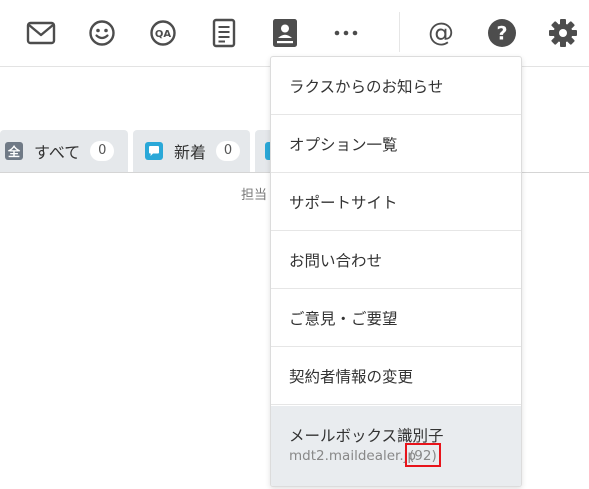  I want to click on mail-icon, so click(41, 33).